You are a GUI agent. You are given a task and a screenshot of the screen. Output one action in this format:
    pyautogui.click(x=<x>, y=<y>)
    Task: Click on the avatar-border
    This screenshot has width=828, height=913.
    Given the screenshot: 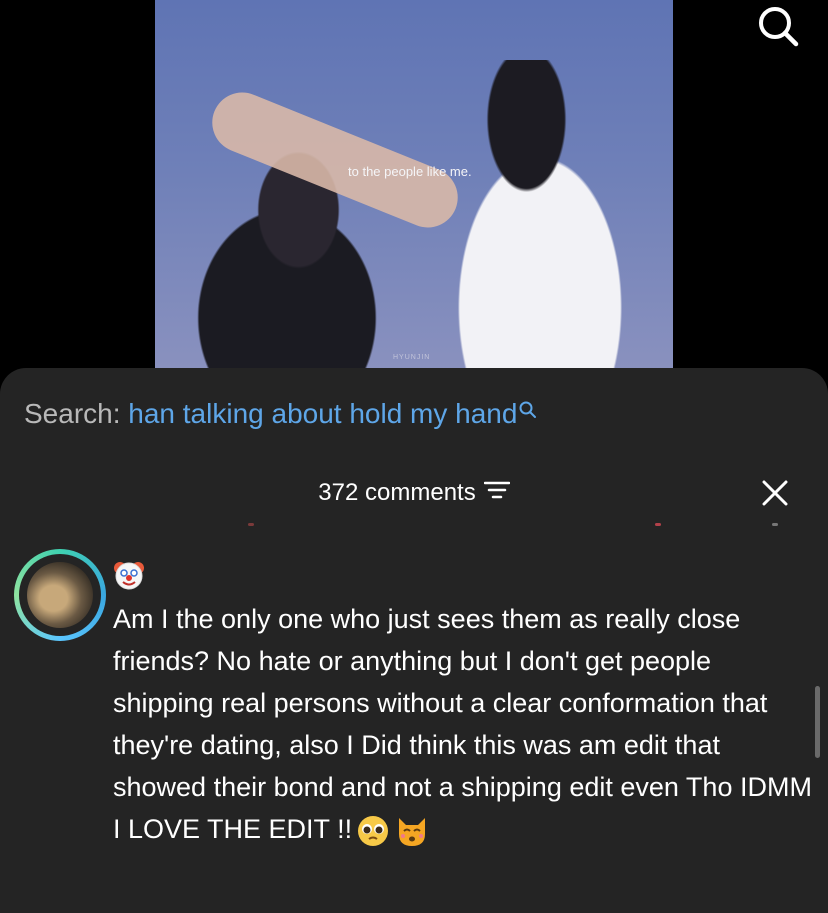 What is the action you would take?
    pyautogui.click(x=60, y=595)
    